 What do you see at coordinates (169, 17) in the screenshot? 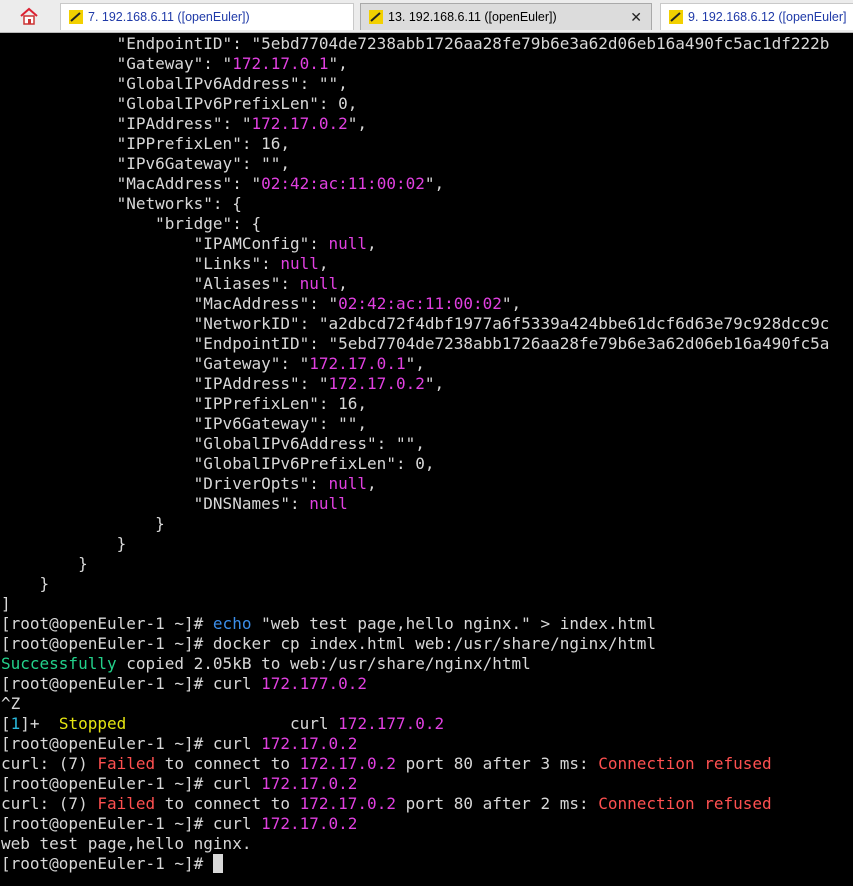
I see `tab-label: 7. 192.168.6.11 ([openEuler])` at bounding box center [169, 17].